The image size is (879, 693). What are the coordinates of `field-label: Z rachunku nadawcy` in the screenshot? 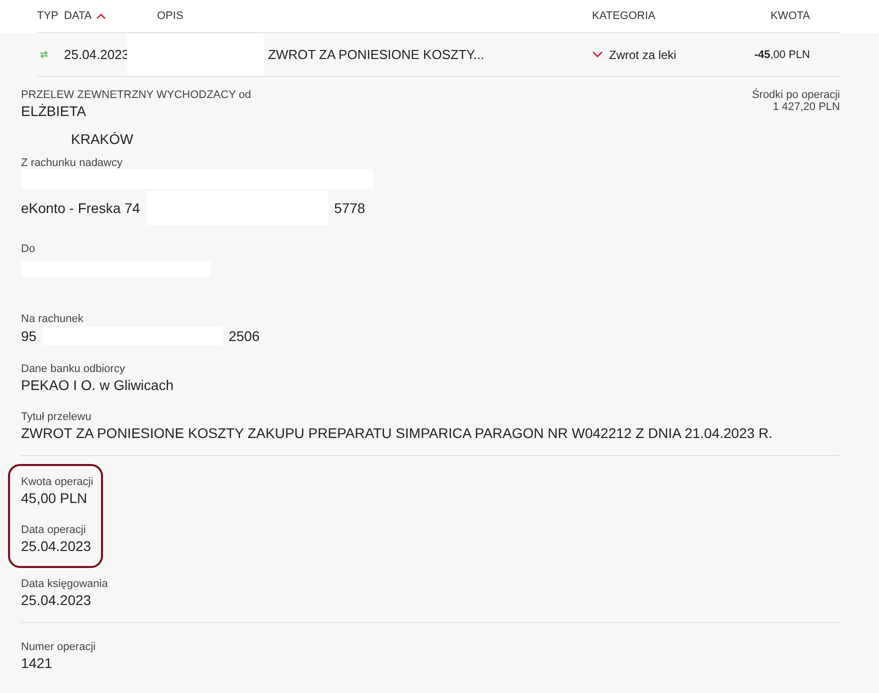 It's located at (72, 163).